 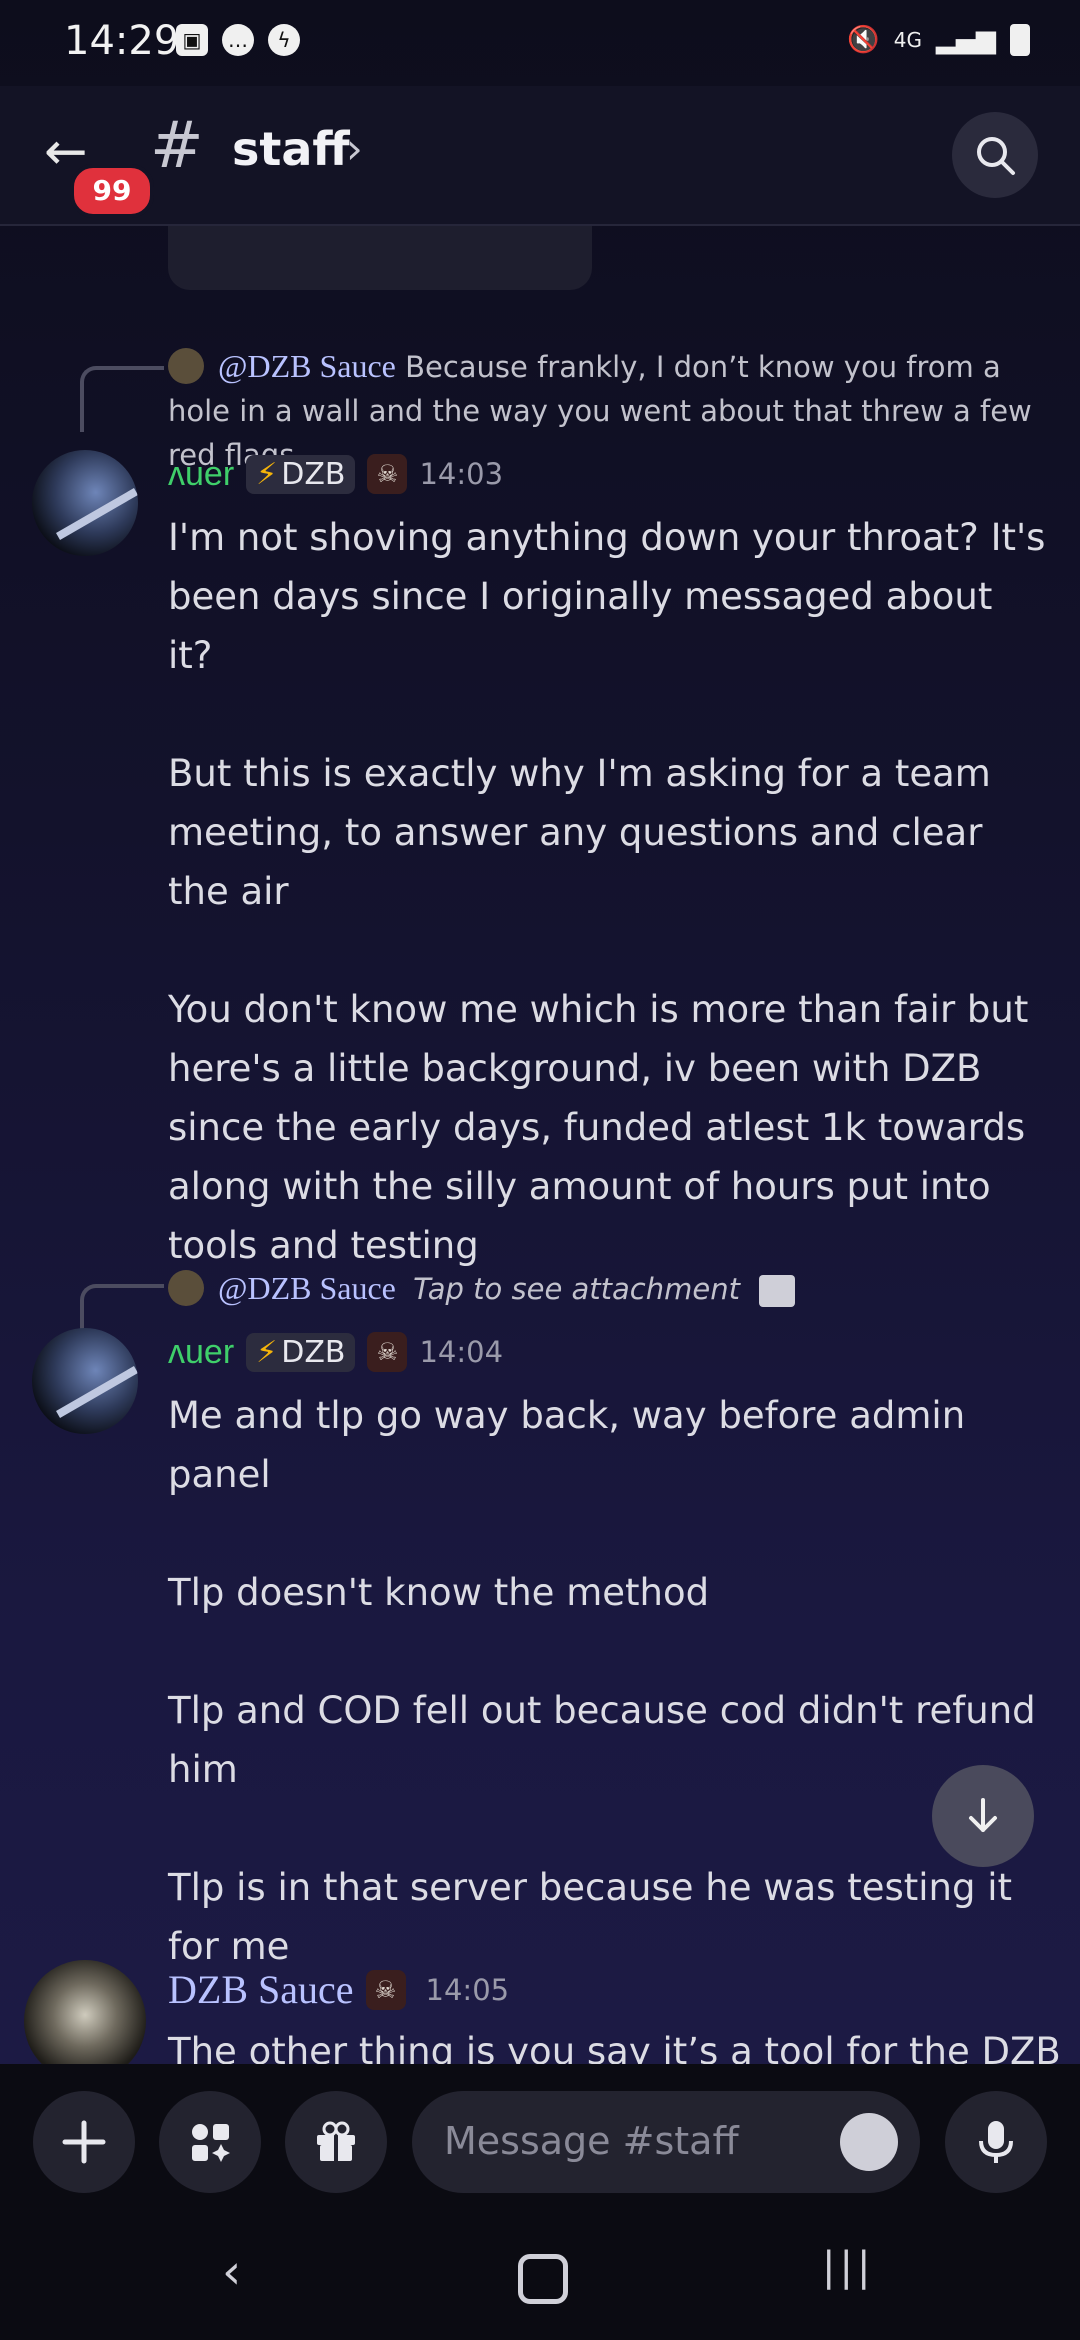 I want to click on mute-icon: 🔇, so click(x=863, y=40).